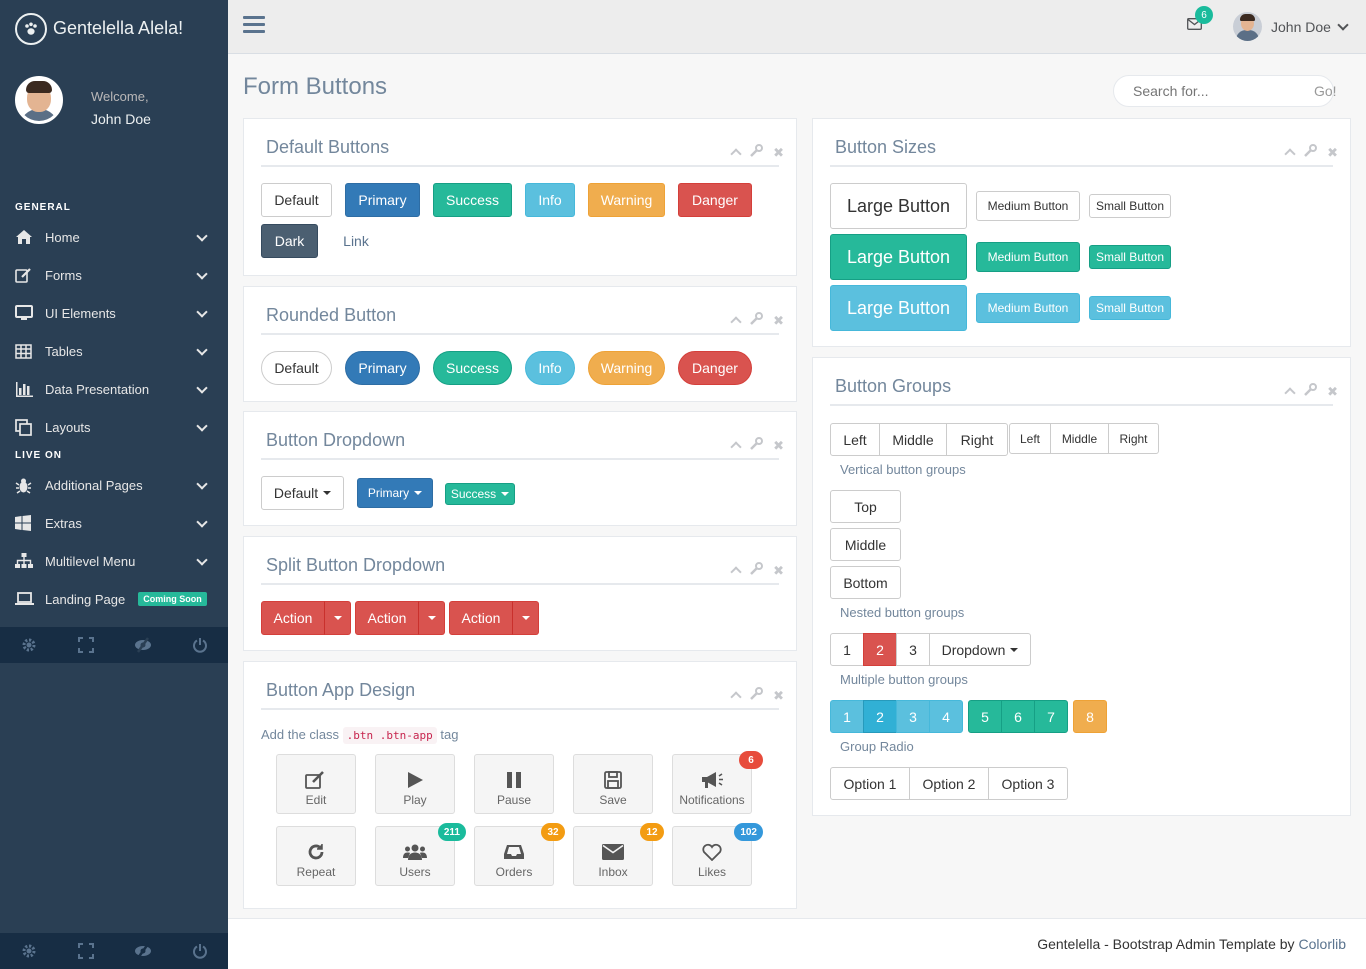 This screenshot has height=969, width=1366. I want to click on group-right-button: Right, so click(1133, 438).